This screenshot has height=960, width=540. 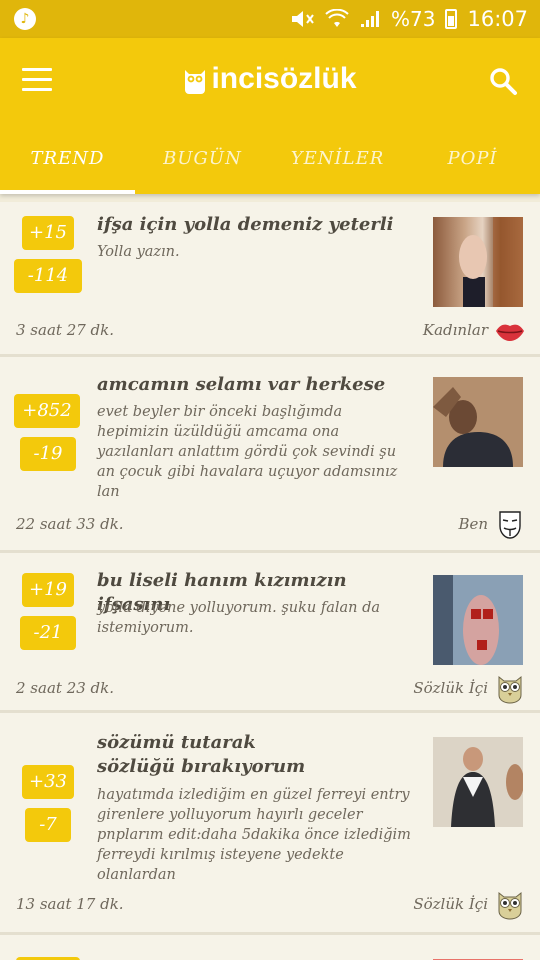 I want to click on clock: 16:07, so click(x=497, y=19).